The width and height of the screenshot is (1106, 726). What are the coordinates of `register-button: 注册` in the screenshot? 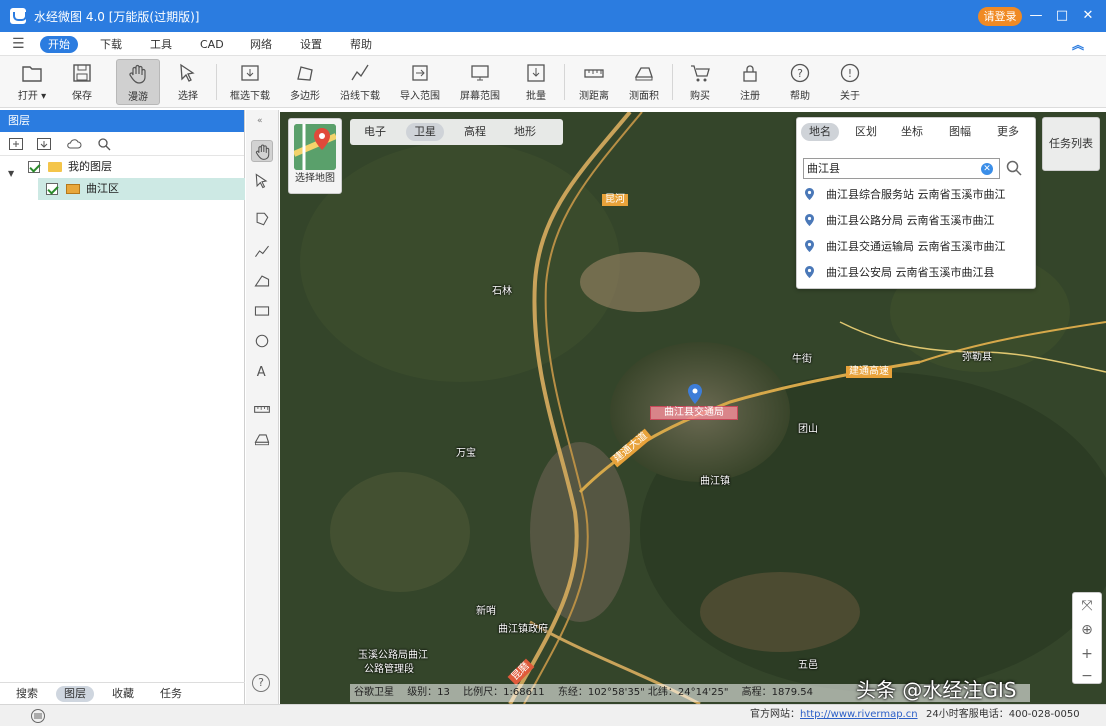 It's located at (750, 82).